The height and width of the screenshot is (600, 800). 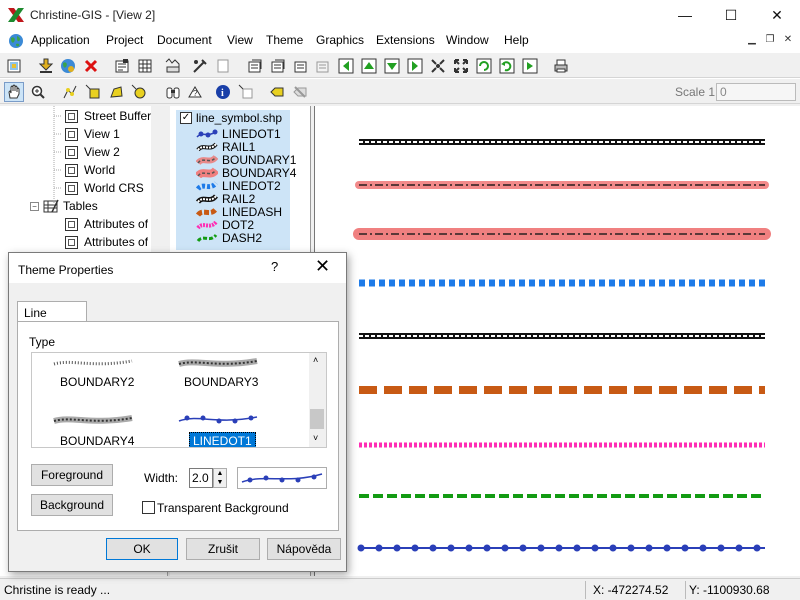 What do you see at coordinates (507, 66) in the screenshot?
I see `zoom-previous-icon` at bounding box center [507, 66].